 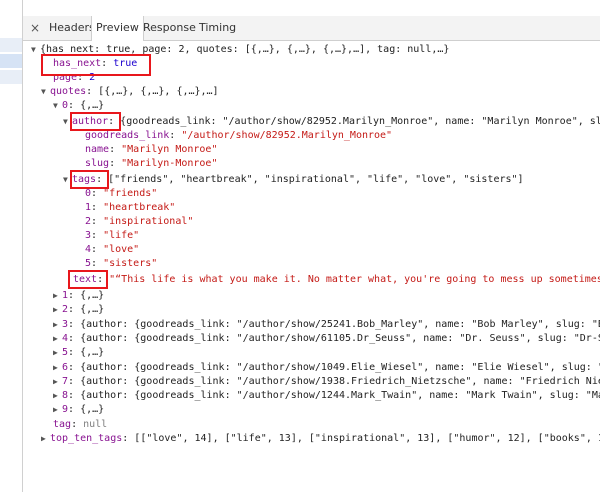 I want to click on summary-quotes: [{,…}, {,…}, {,…},…], so click(x=158, y=91).